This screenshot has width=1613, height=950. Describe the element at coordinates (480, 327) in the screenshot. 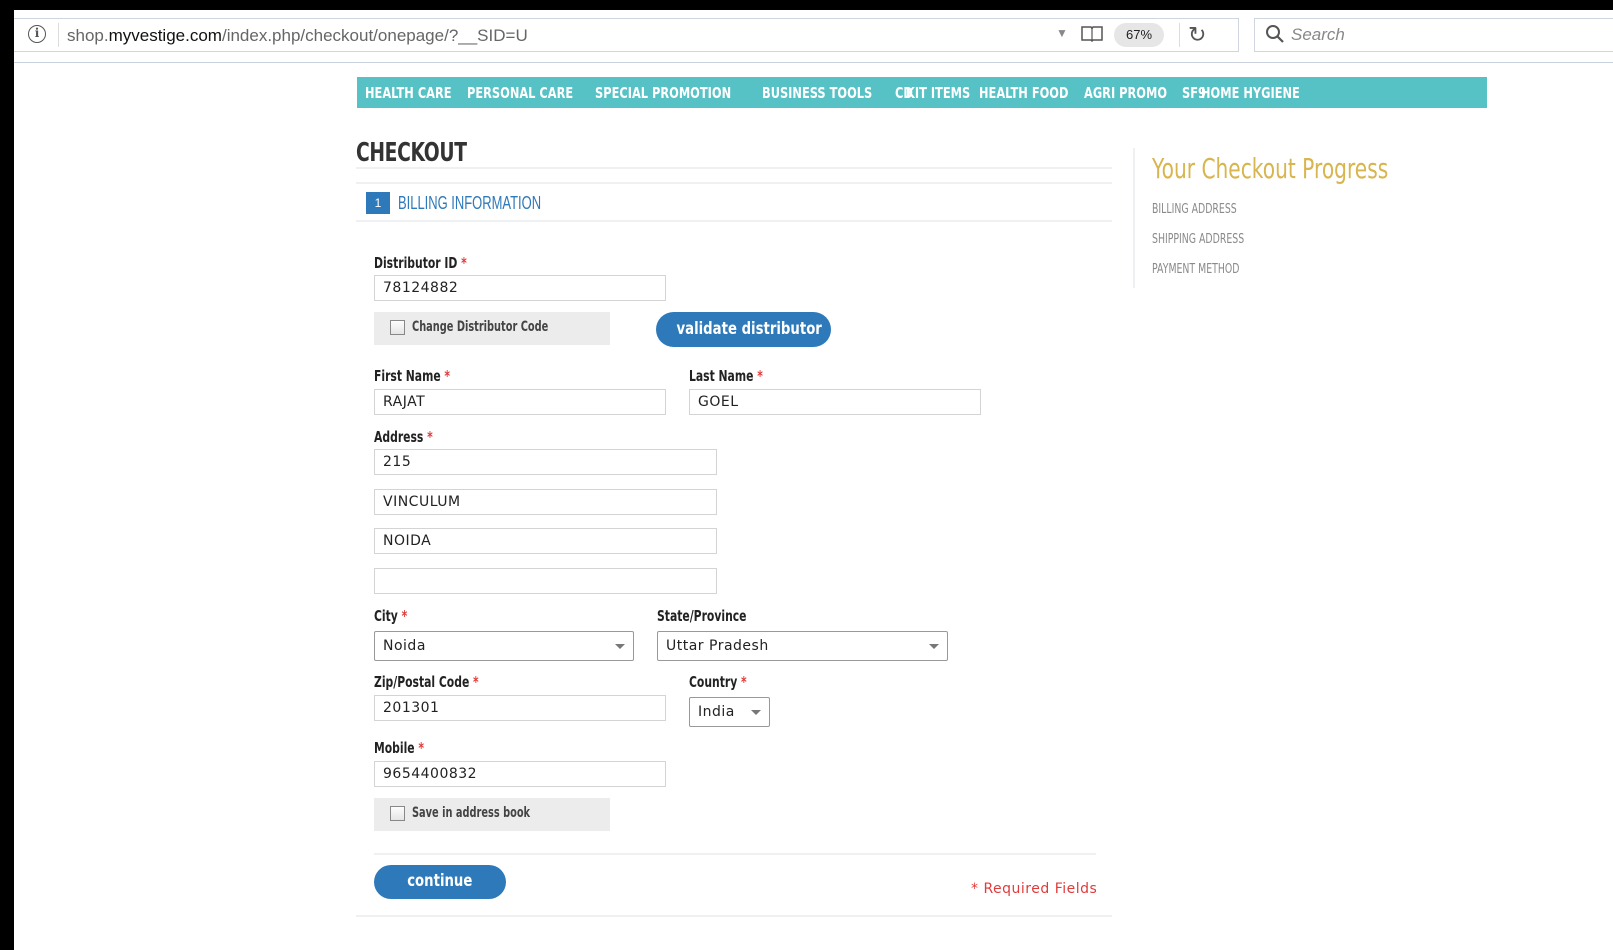

I see `change-distributor-code-label: Change Distributor Code` at that location.